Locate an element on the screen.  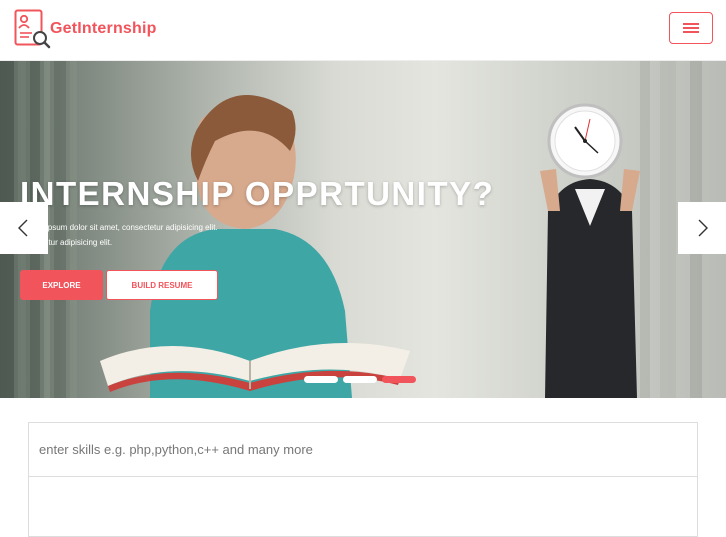
hero-description-line-2: etur adipisicing elit. is located at coordinates (78, 242).